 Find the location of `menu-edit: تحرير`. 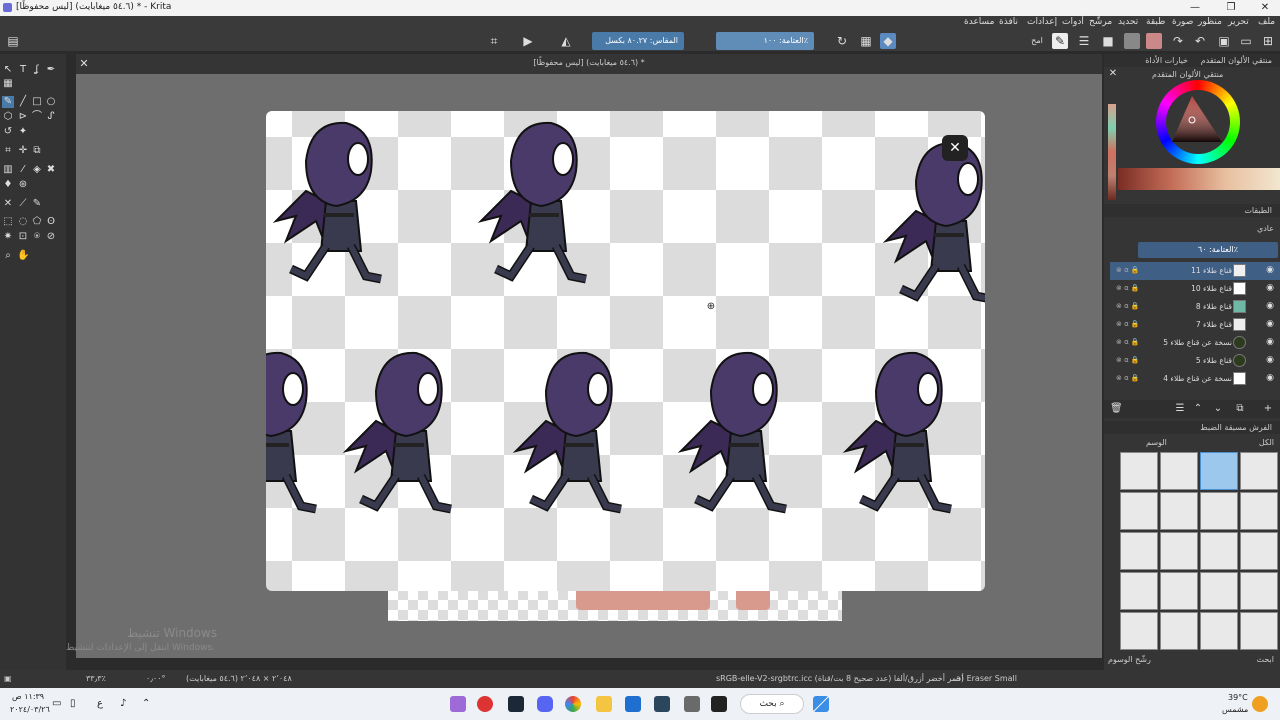

menu-edit: تحرير is located at coordinates (1238, 22).